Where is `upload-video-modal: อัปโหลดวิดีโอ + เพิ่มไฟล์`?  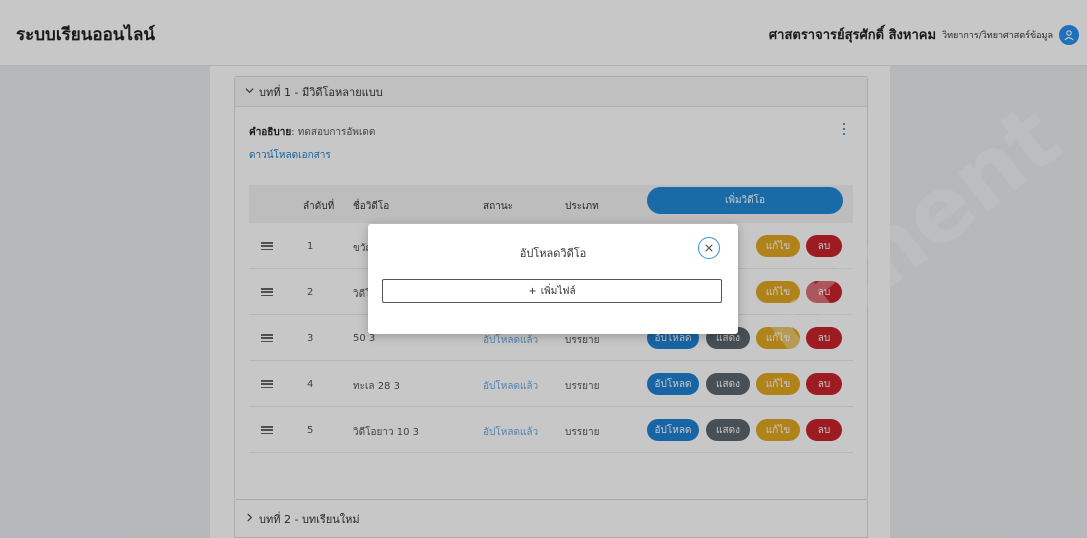
upload-video-modal: อัปโหลดวิดีโอ + เพิ่มไฟล์ is located at coordinates (553, 279).